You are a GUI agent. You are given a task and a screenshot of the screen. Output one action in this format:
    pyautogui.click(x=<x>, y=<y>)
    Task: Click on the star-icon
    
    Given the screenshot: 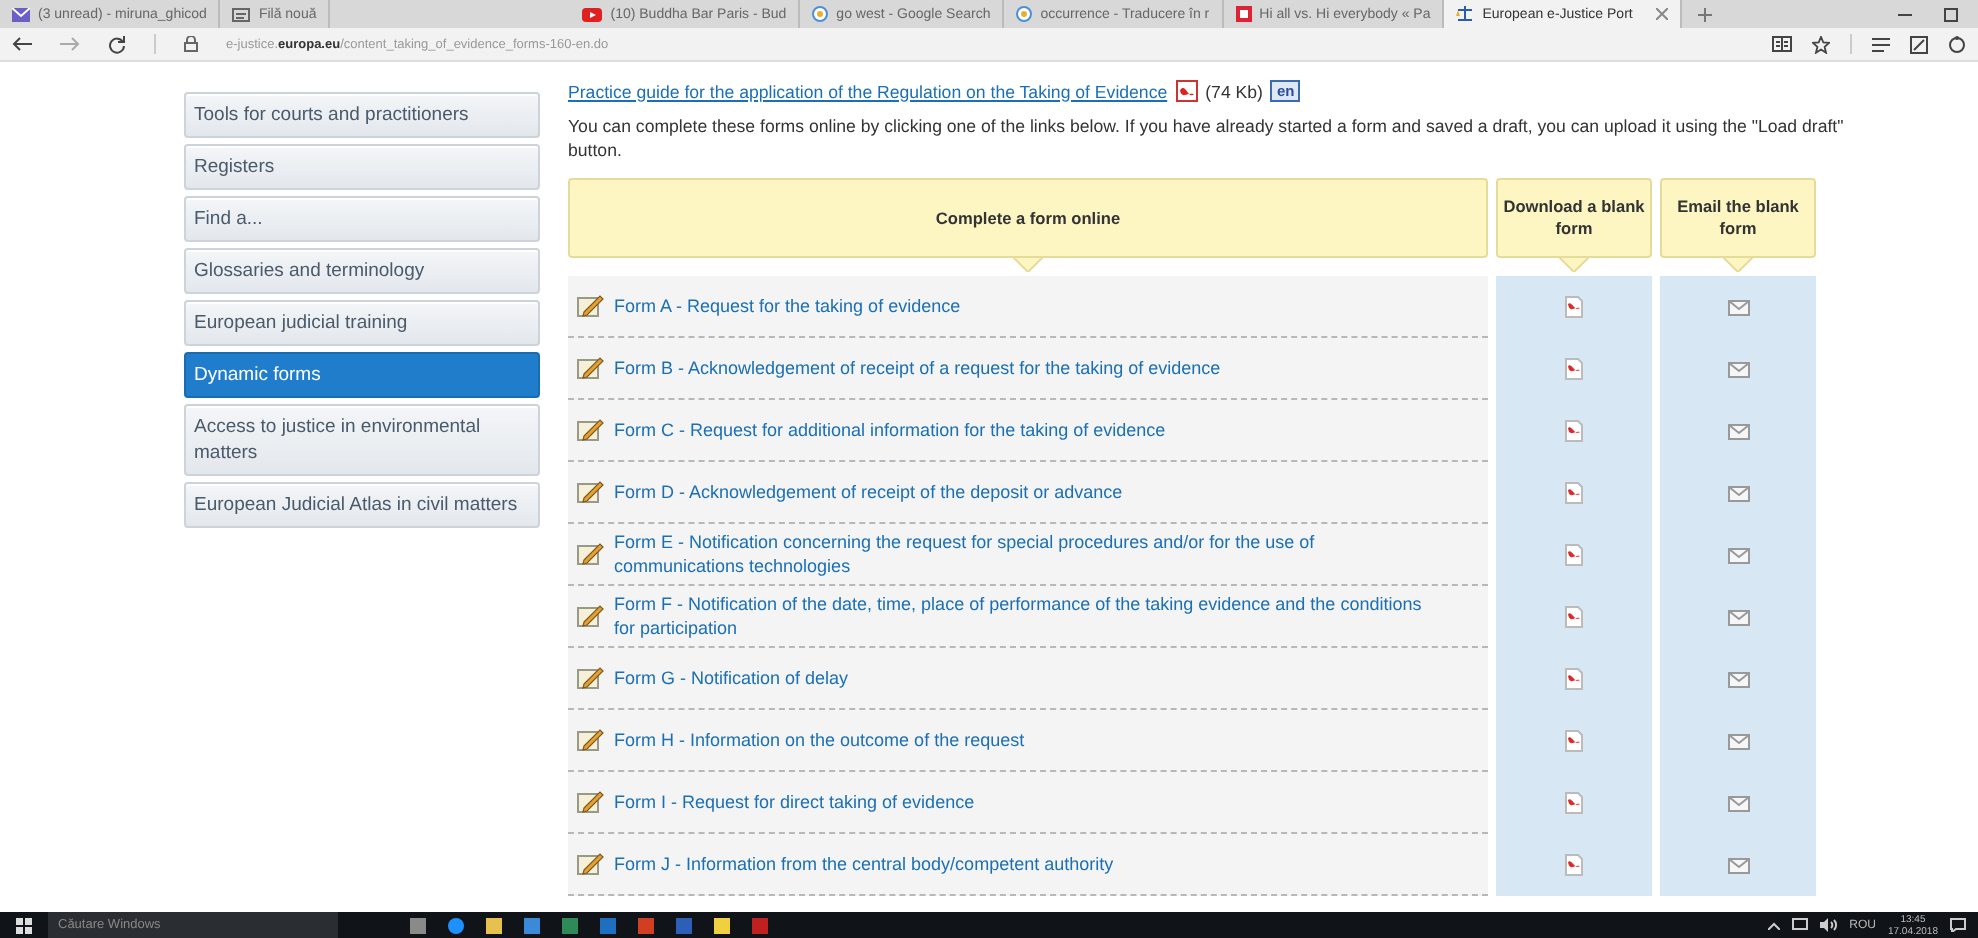 What is the action you would take?
    pyautogui.click(x=1821, y=44)
    